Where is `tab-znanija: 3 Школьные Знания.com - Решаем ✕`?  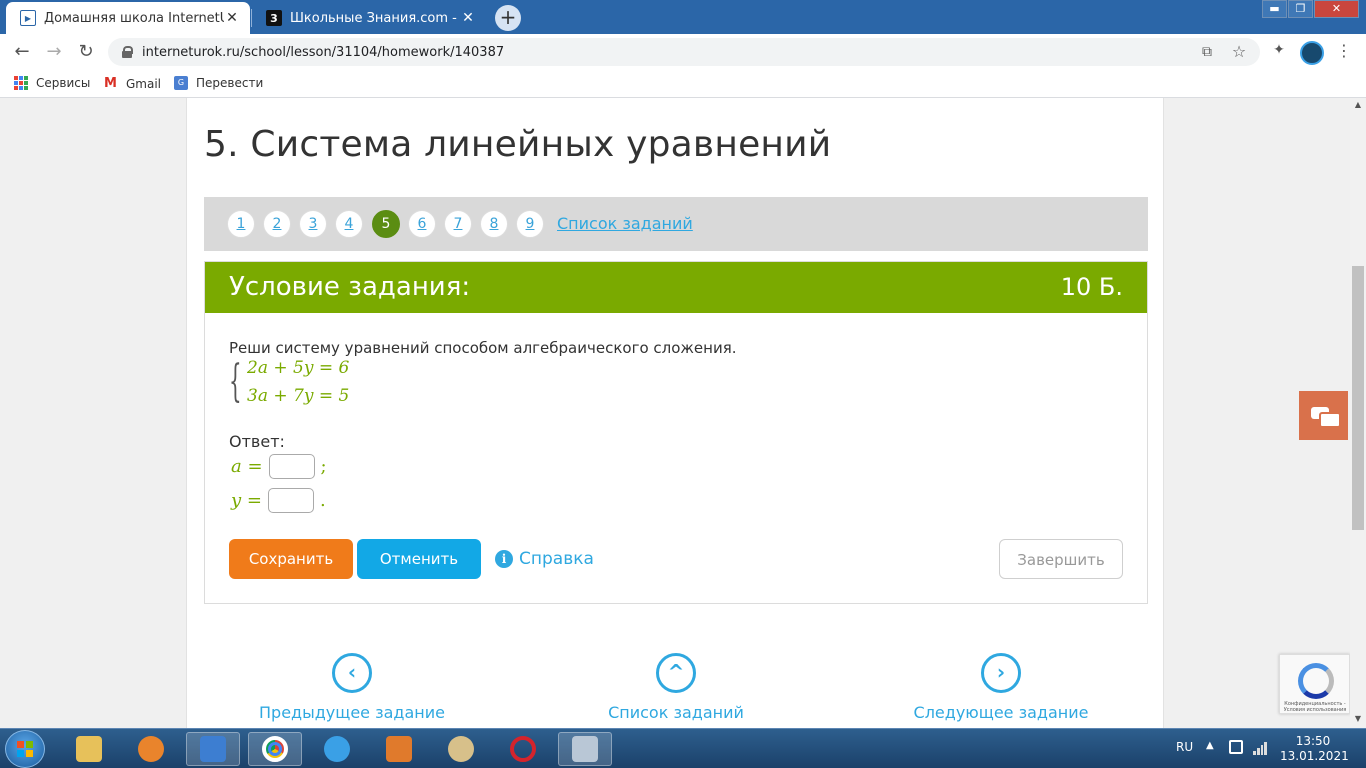
tab-znanija: 3 Школьные Знания.com - Решаем ✕ is located at coordinates (369, 18).